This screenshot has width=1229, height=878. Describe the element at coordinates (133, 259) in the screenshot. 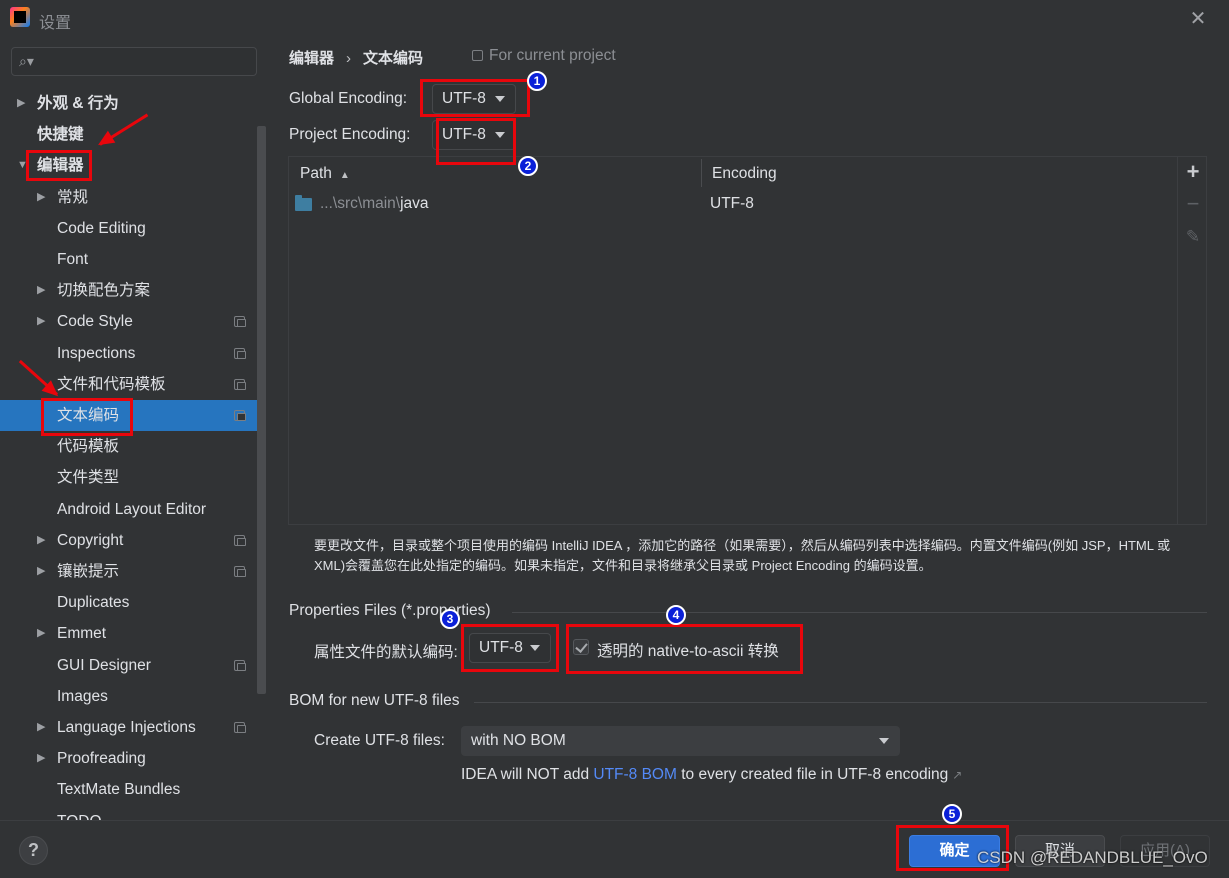

I see `sidebar-item: Font` at that location.